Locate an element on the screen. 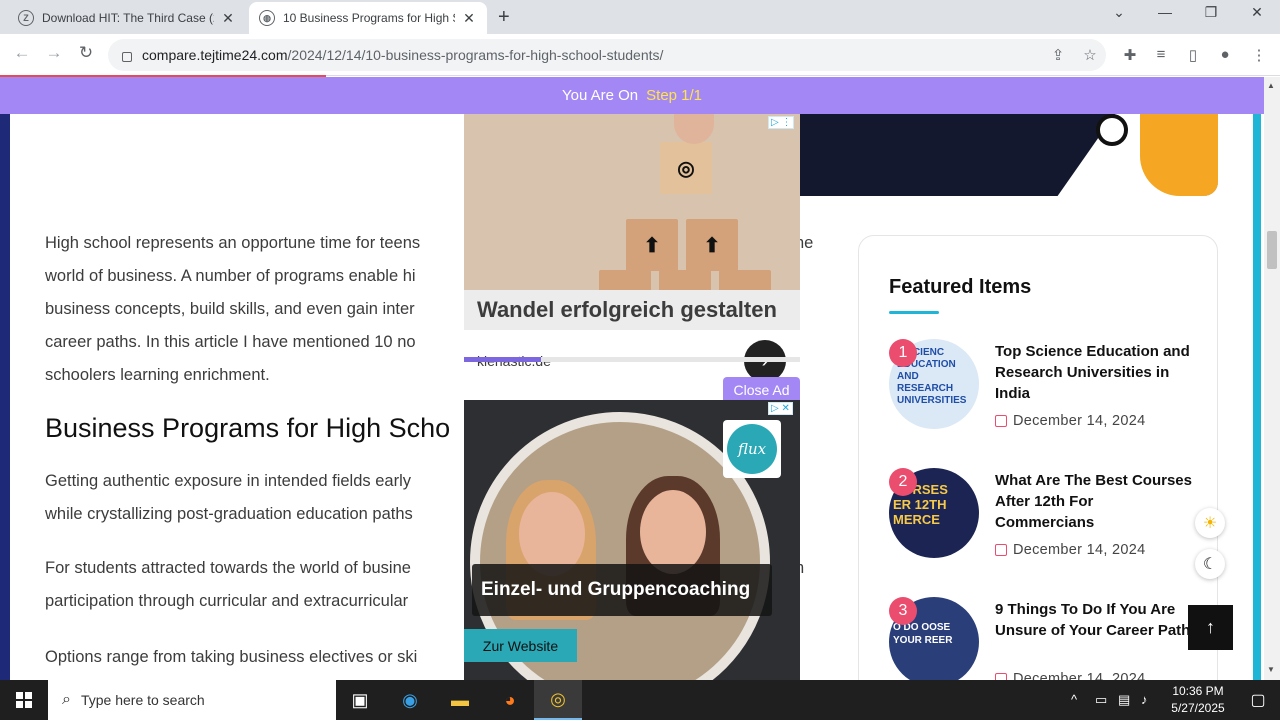 Image resolution: width=1280 pixels, height=720 pixels. ad-caption: Einzel- und Gruppencoaching is located at coordinates (622, 590).